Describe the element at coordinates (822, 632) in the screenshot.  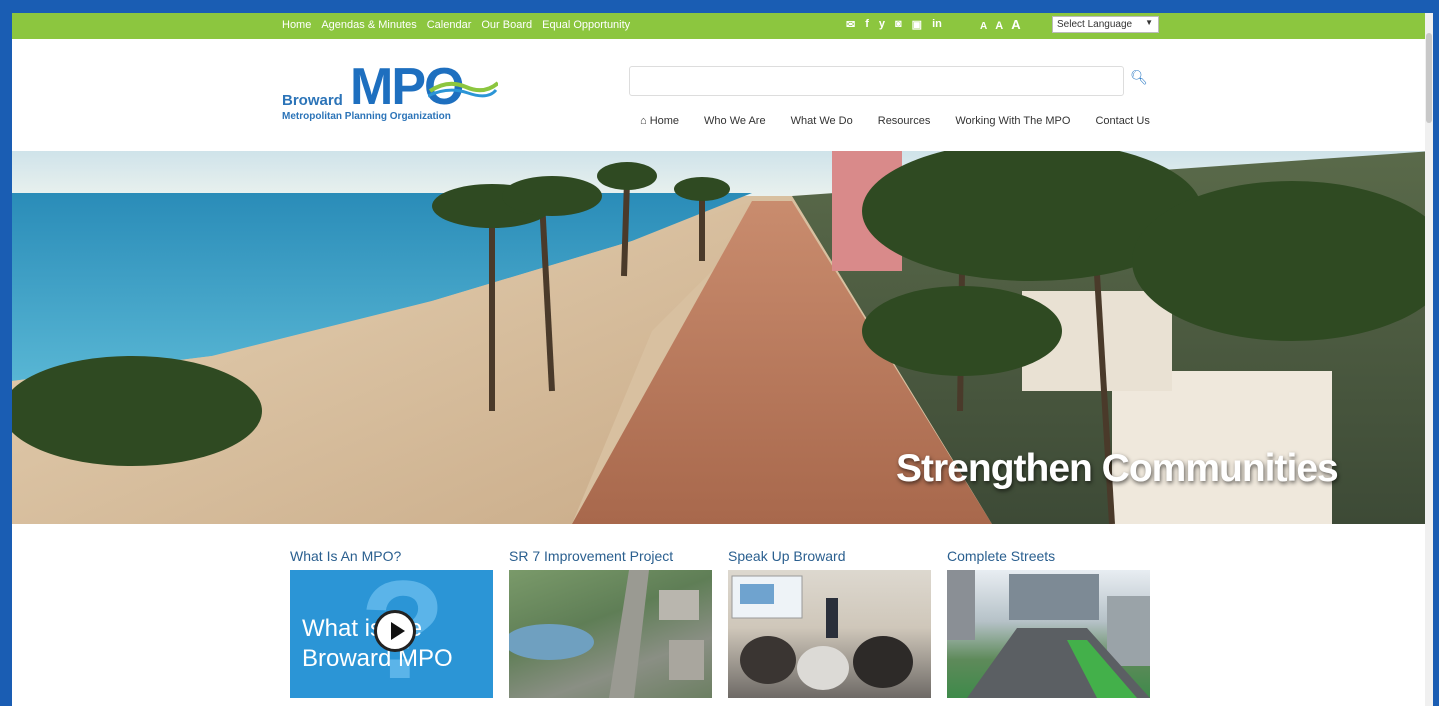
I see `meeting-photo-graphic` at that location.